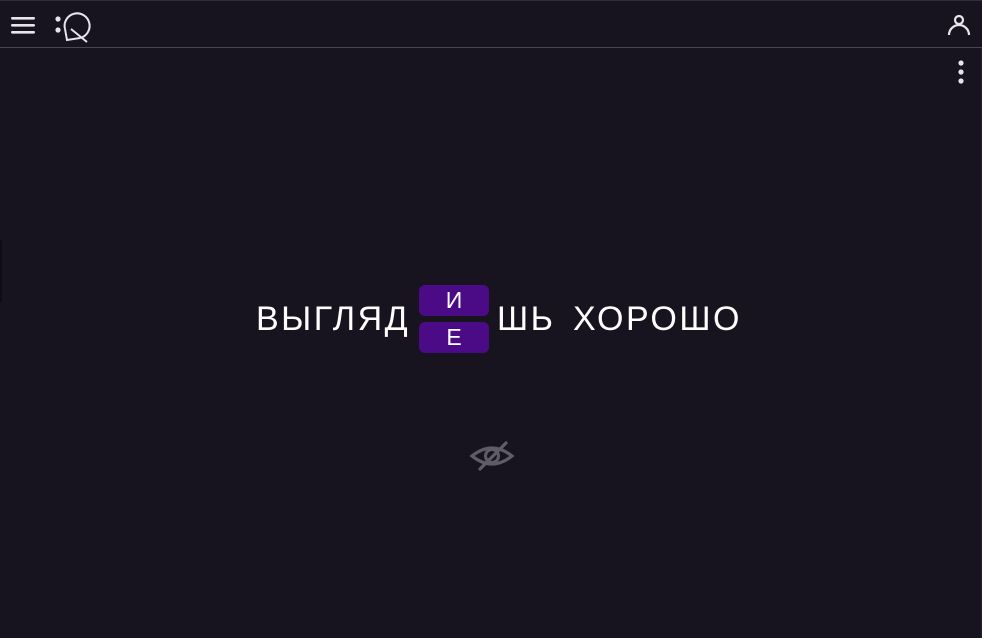 The height and width of the screenshot is (638, 982). I want to click on top-bar, so click(491, 24).